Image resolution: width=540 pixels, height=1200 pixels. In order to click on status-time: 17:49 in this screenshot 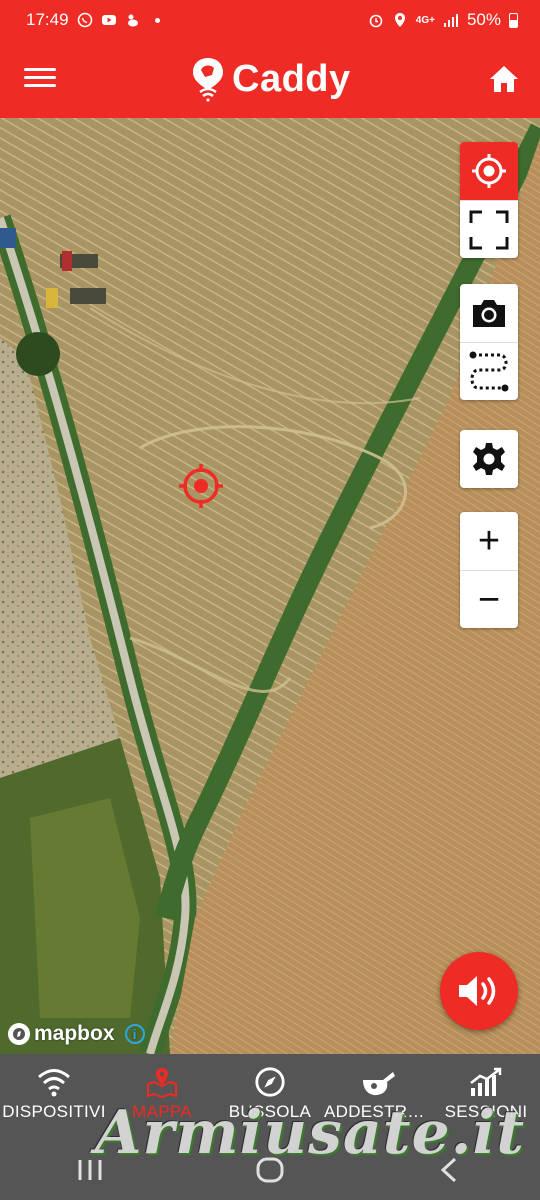, I will do `click(47, 19)`.